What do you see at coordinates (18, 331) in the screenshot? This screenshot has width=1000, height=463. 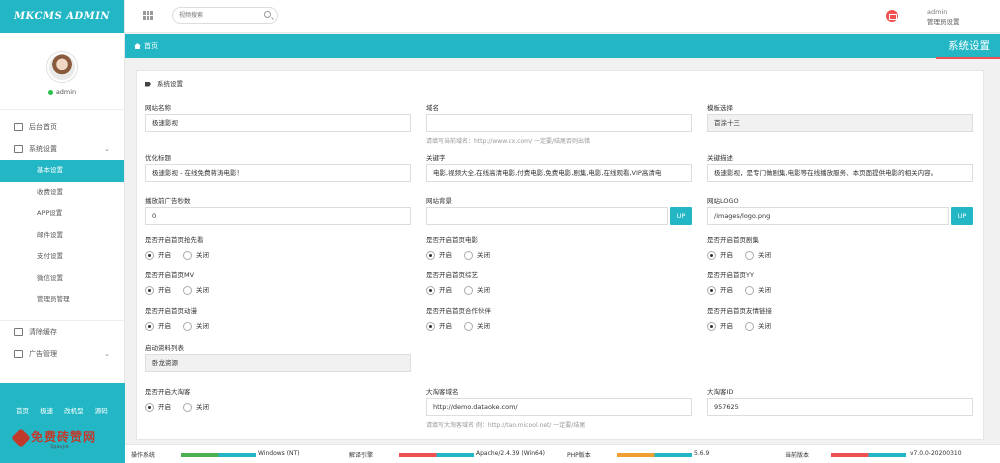 I see `trash-icon` at bounding box center [18, 331].